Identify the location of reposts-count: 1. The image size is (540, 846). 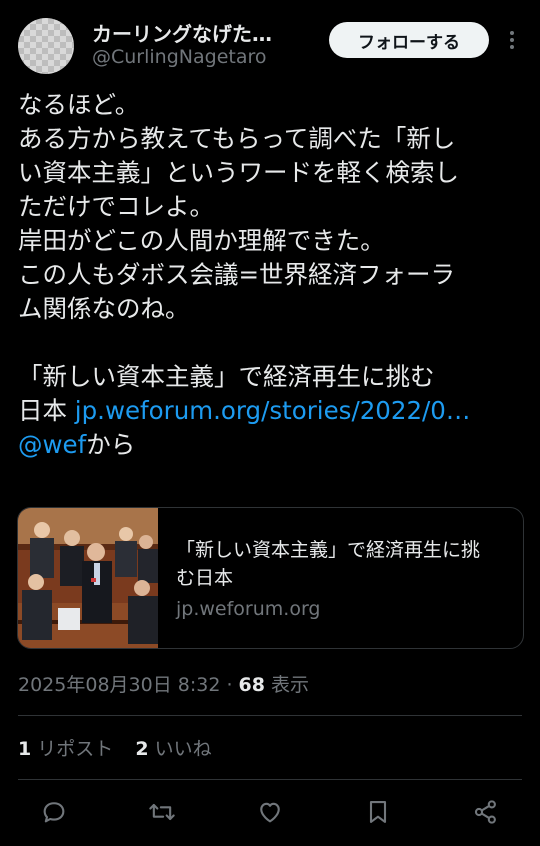
(25, 749).